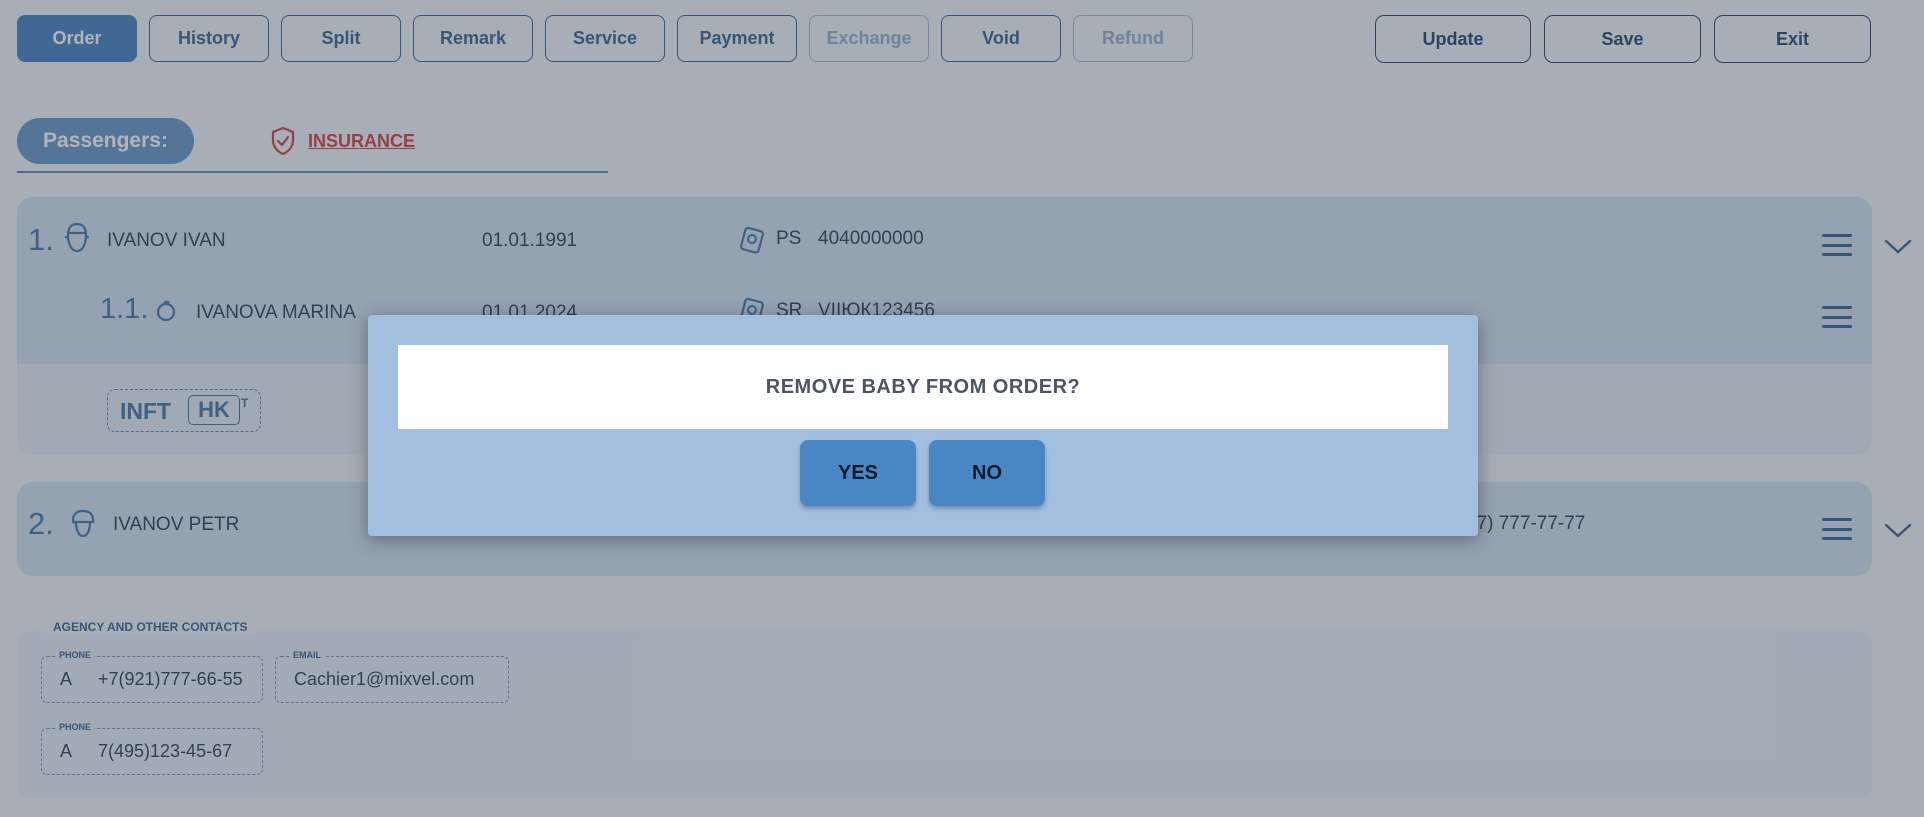 Image resolution: width=1924 pixels, height=817 pixels. Describe the element at coordinates (923, 387) in the screenshot. I see `dialog-message: REMOVE BABY FROM ORDER?` at that location.